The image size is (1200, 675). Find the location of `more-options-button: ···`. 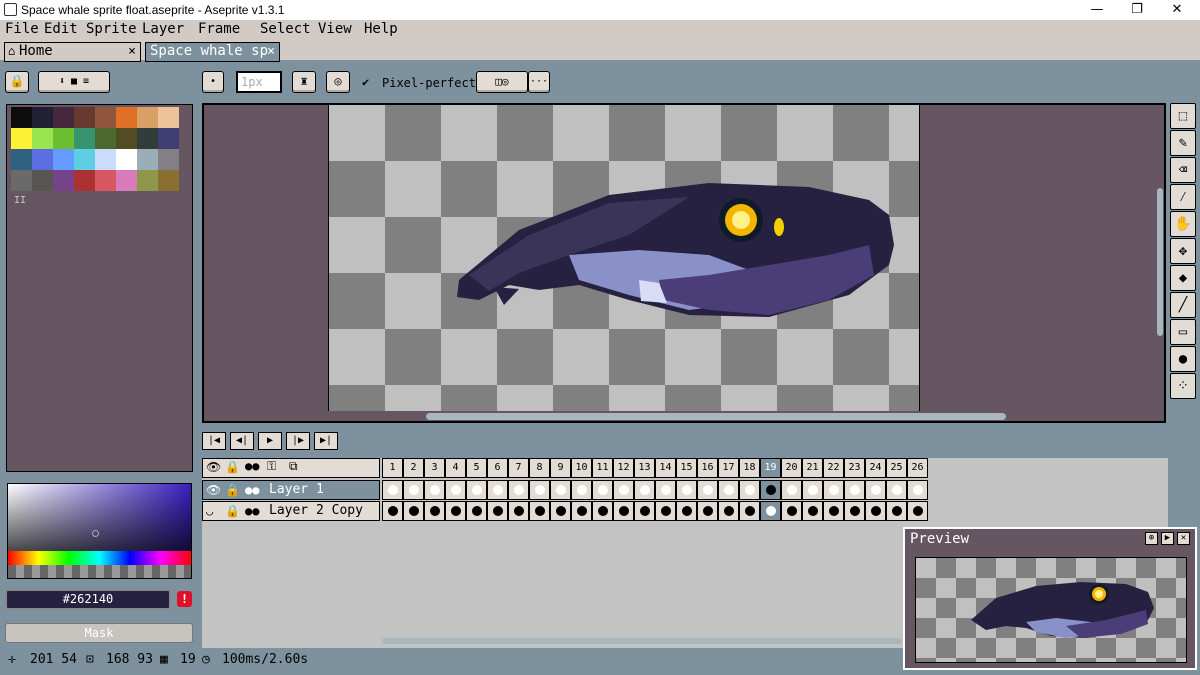

more-options-button: ··· is located at coordinates (539, 82).